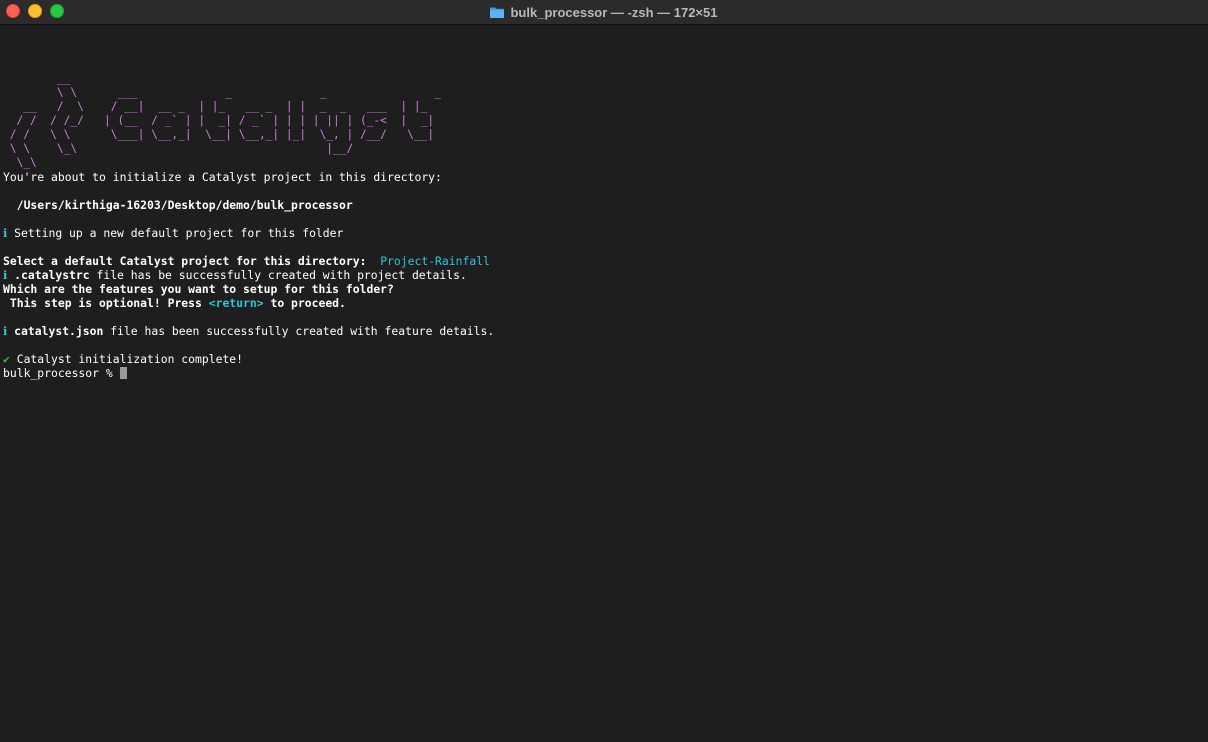 This screenshot has height=742, width=1208. I want to click on minimize-window-button, so click(35, 11).